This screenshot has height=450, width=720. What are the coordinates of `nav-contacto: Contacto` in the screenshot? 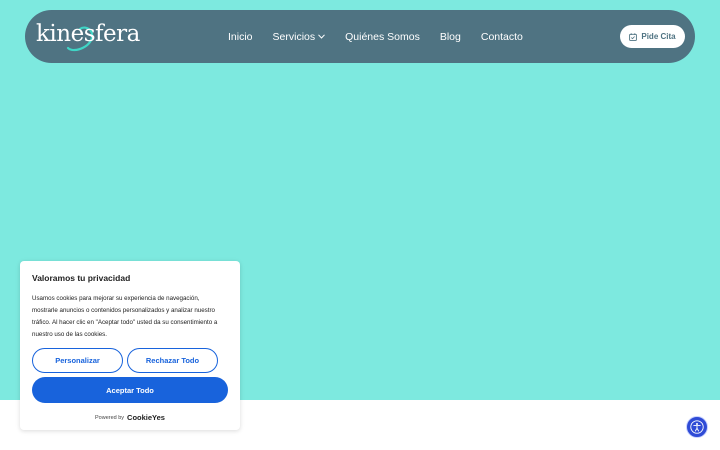 It's located at (502, 37).